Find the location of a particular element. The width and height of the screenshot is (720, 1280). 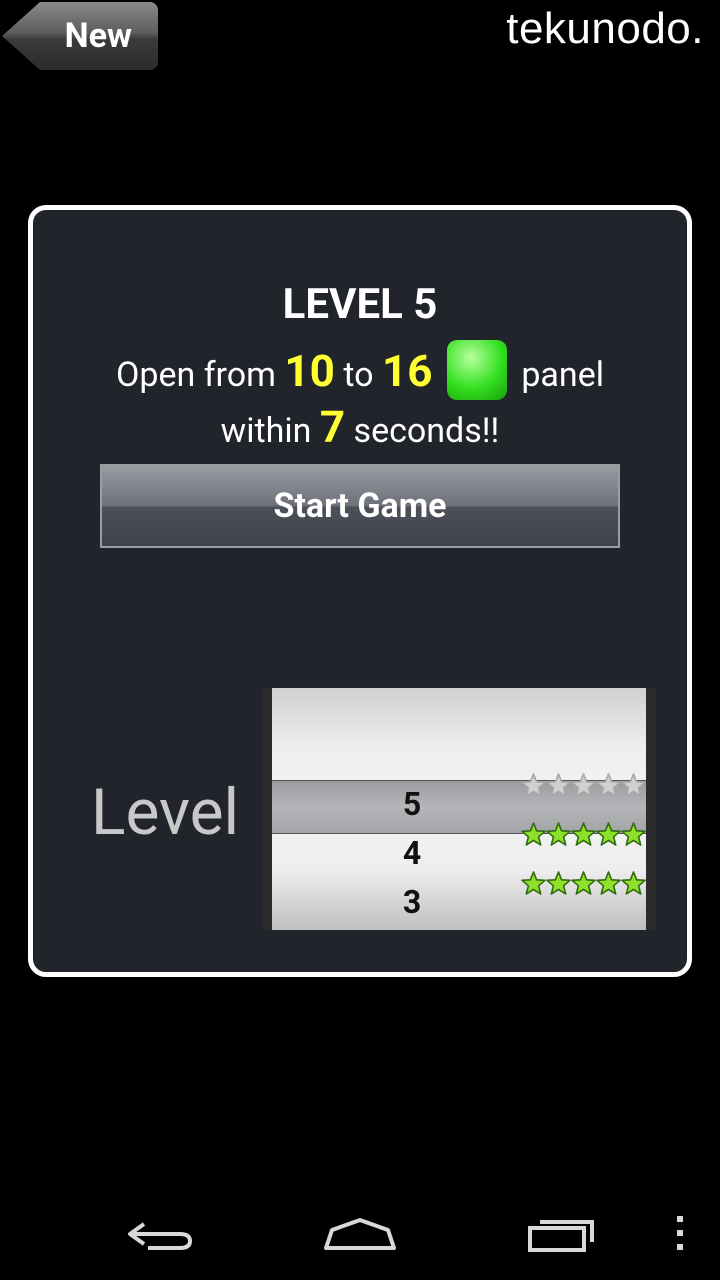

picker-level-number: 3 is located at coordinates (412, 902).